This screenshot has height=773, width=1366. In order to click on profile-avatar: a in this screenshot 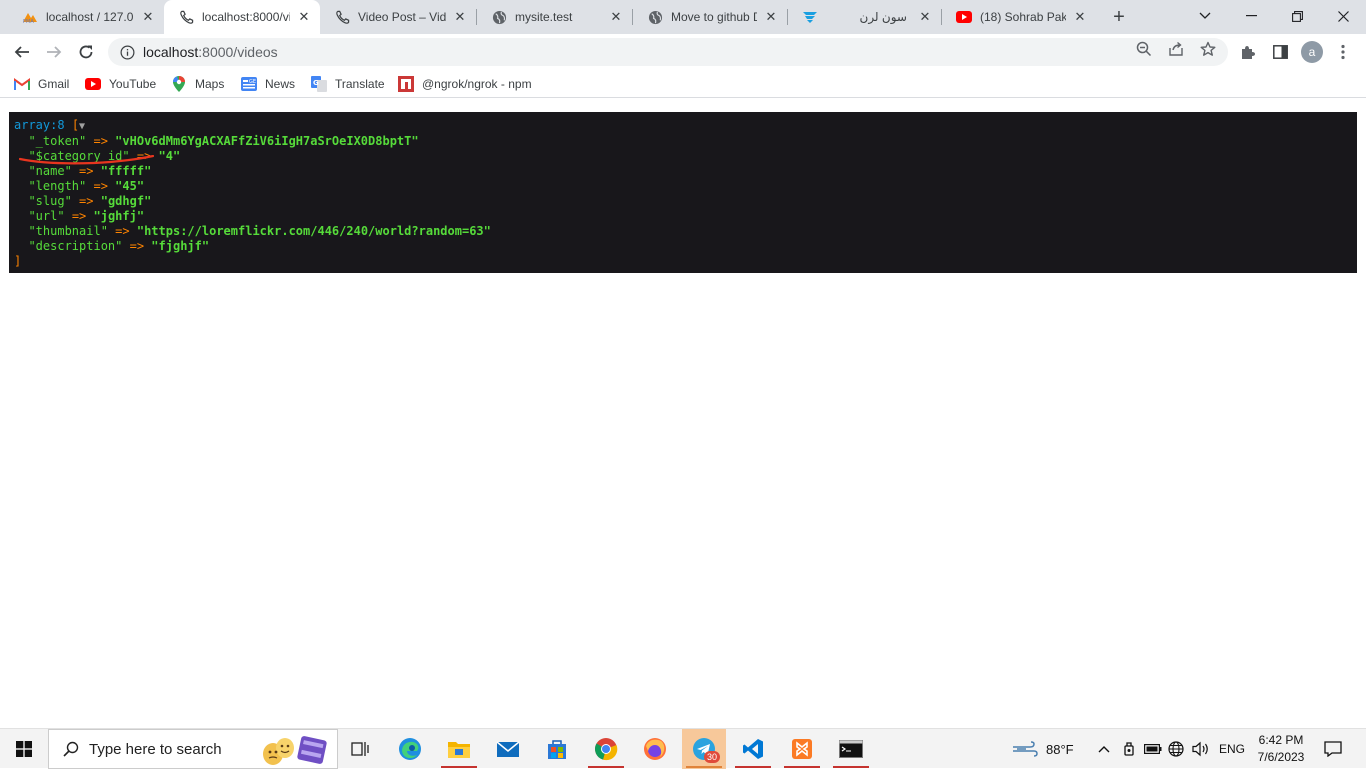, I will do `click(1312, 52)`.